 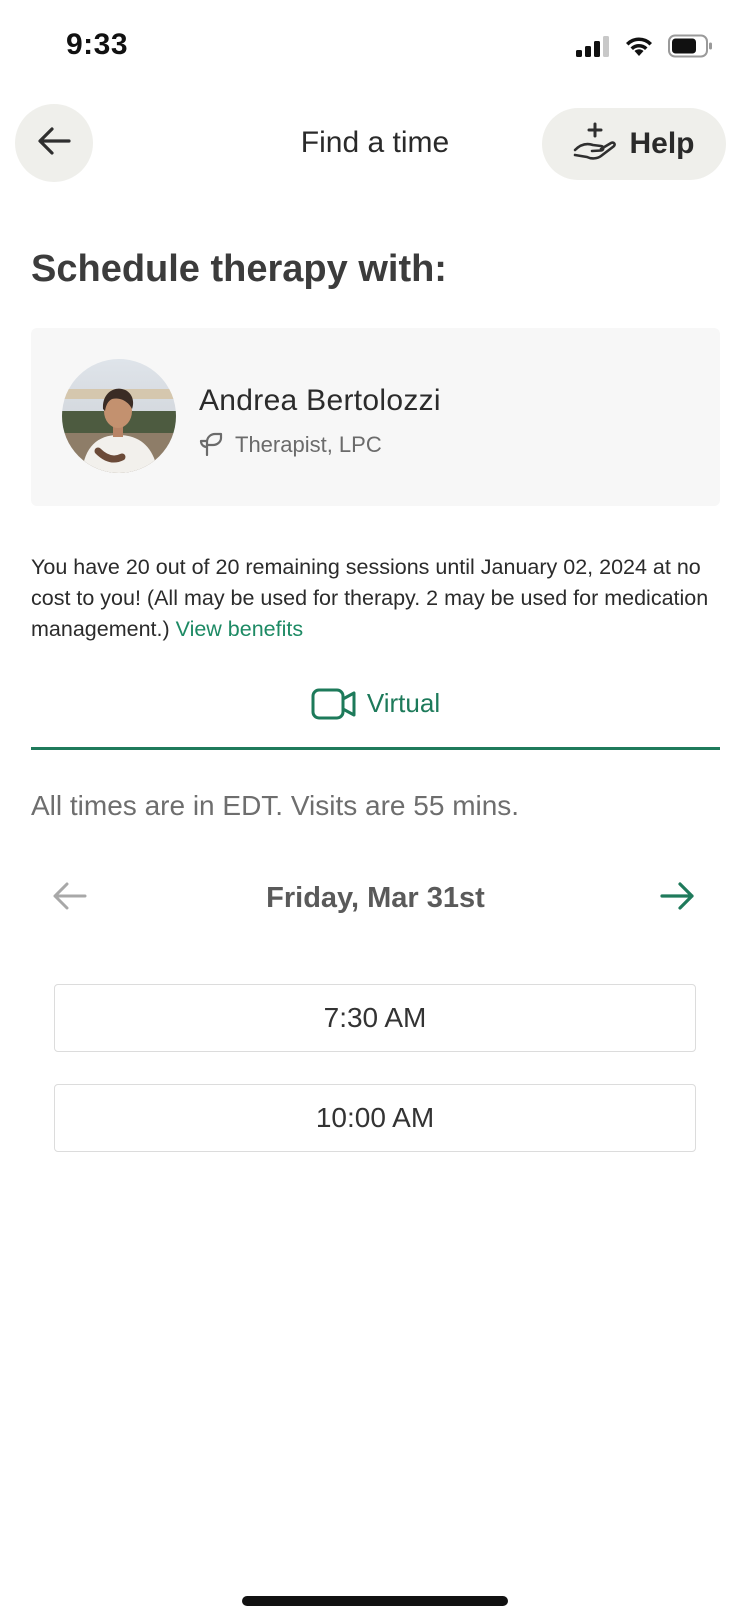 What do you see at coordinates (375, 748) in the screenshot?
I see `active-tab-indicator` at bounding box center [375, 748].